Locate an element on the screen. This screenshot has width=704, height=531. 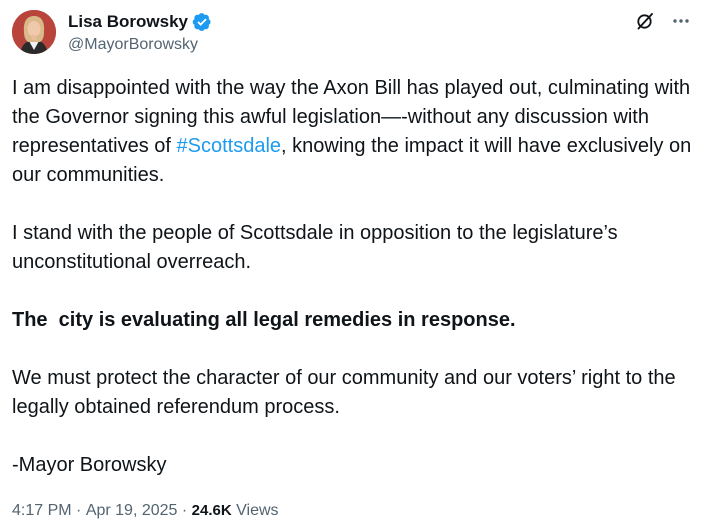
views-label: Views is located at coordinates (255, 510).